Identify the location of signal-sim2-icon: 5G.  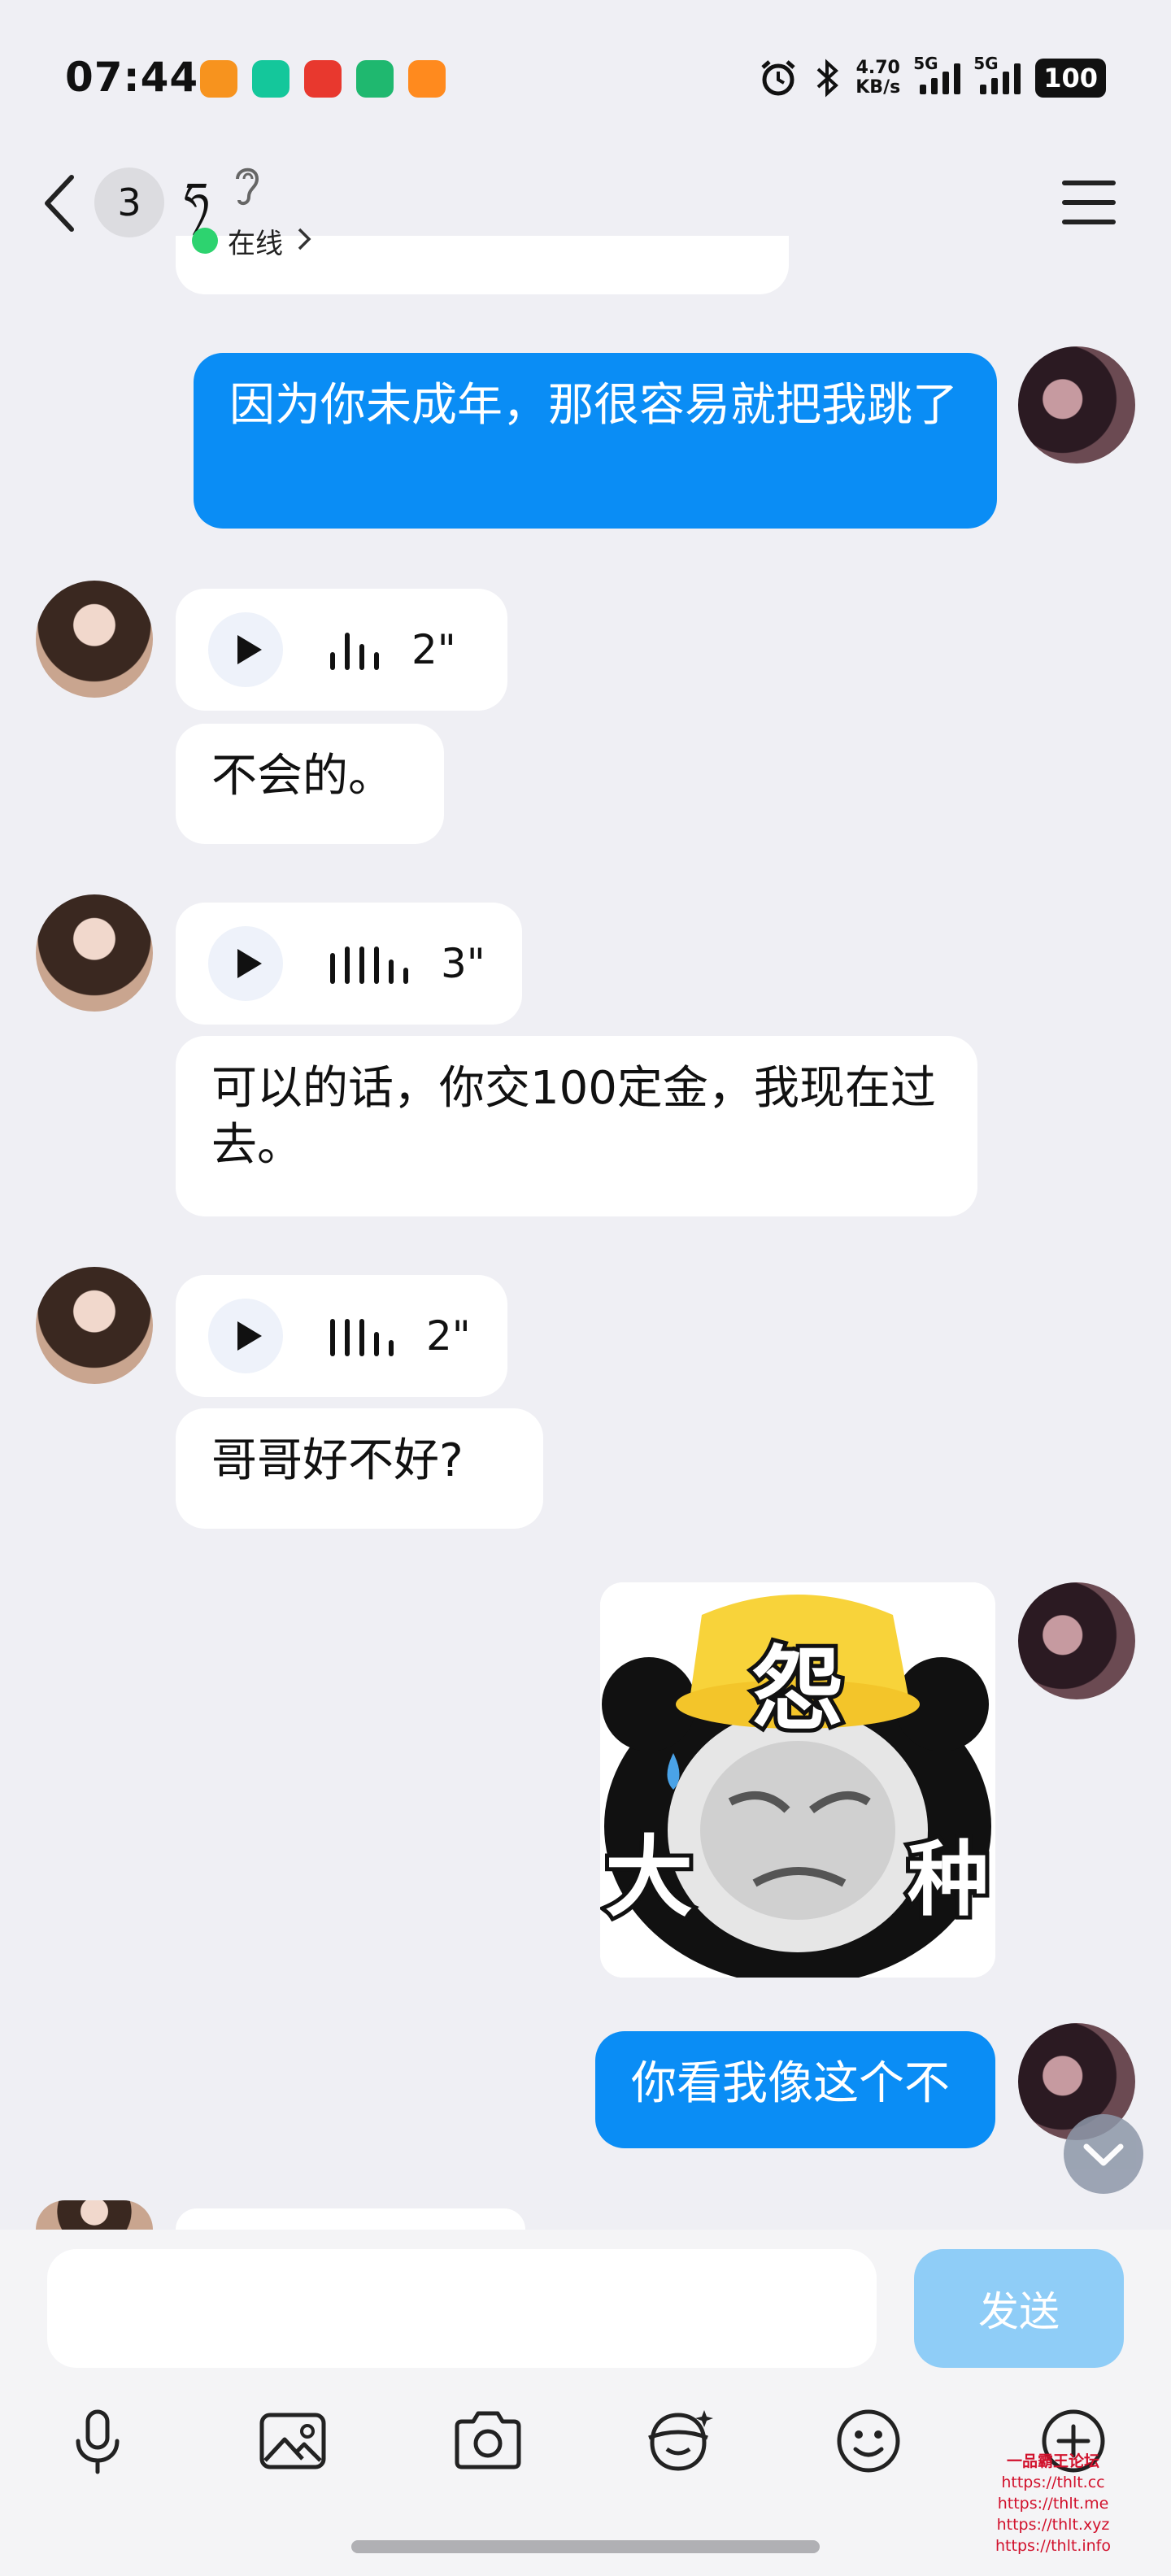
(997, 74).